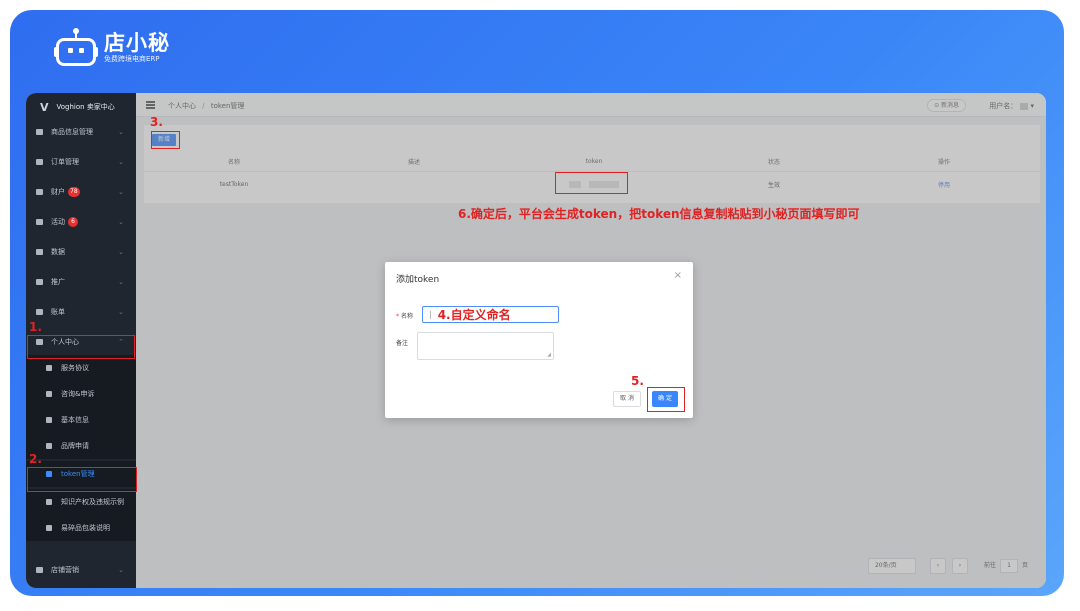  What do you see at coordinates (132, 58) in the screenshot?
I see `logo-subtitle: 免费跨境电商ERP` at bounding box center [132, 58].